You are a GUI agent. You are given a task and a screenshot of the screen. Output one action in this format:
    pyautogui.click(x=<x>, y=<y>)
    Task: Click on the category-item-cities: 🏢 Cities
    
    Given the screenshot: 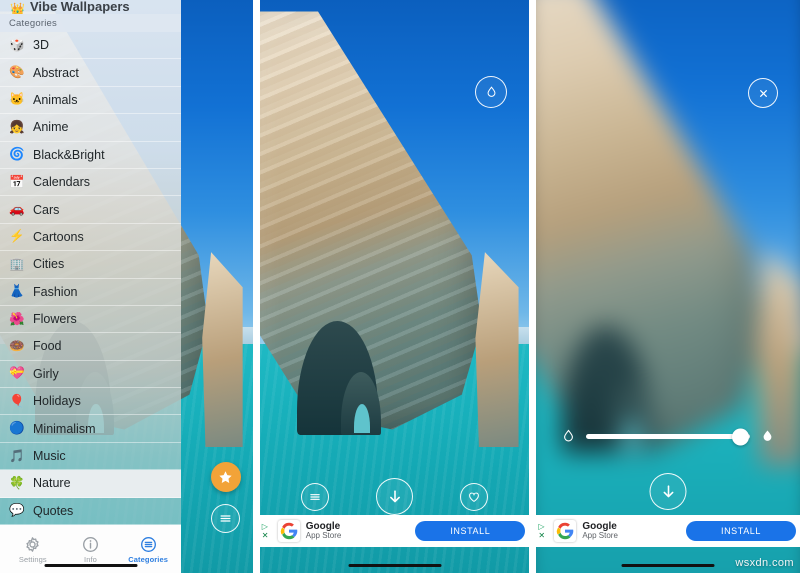 What is the action you would take?
    pyautogui.click(x=90, y=265)
    